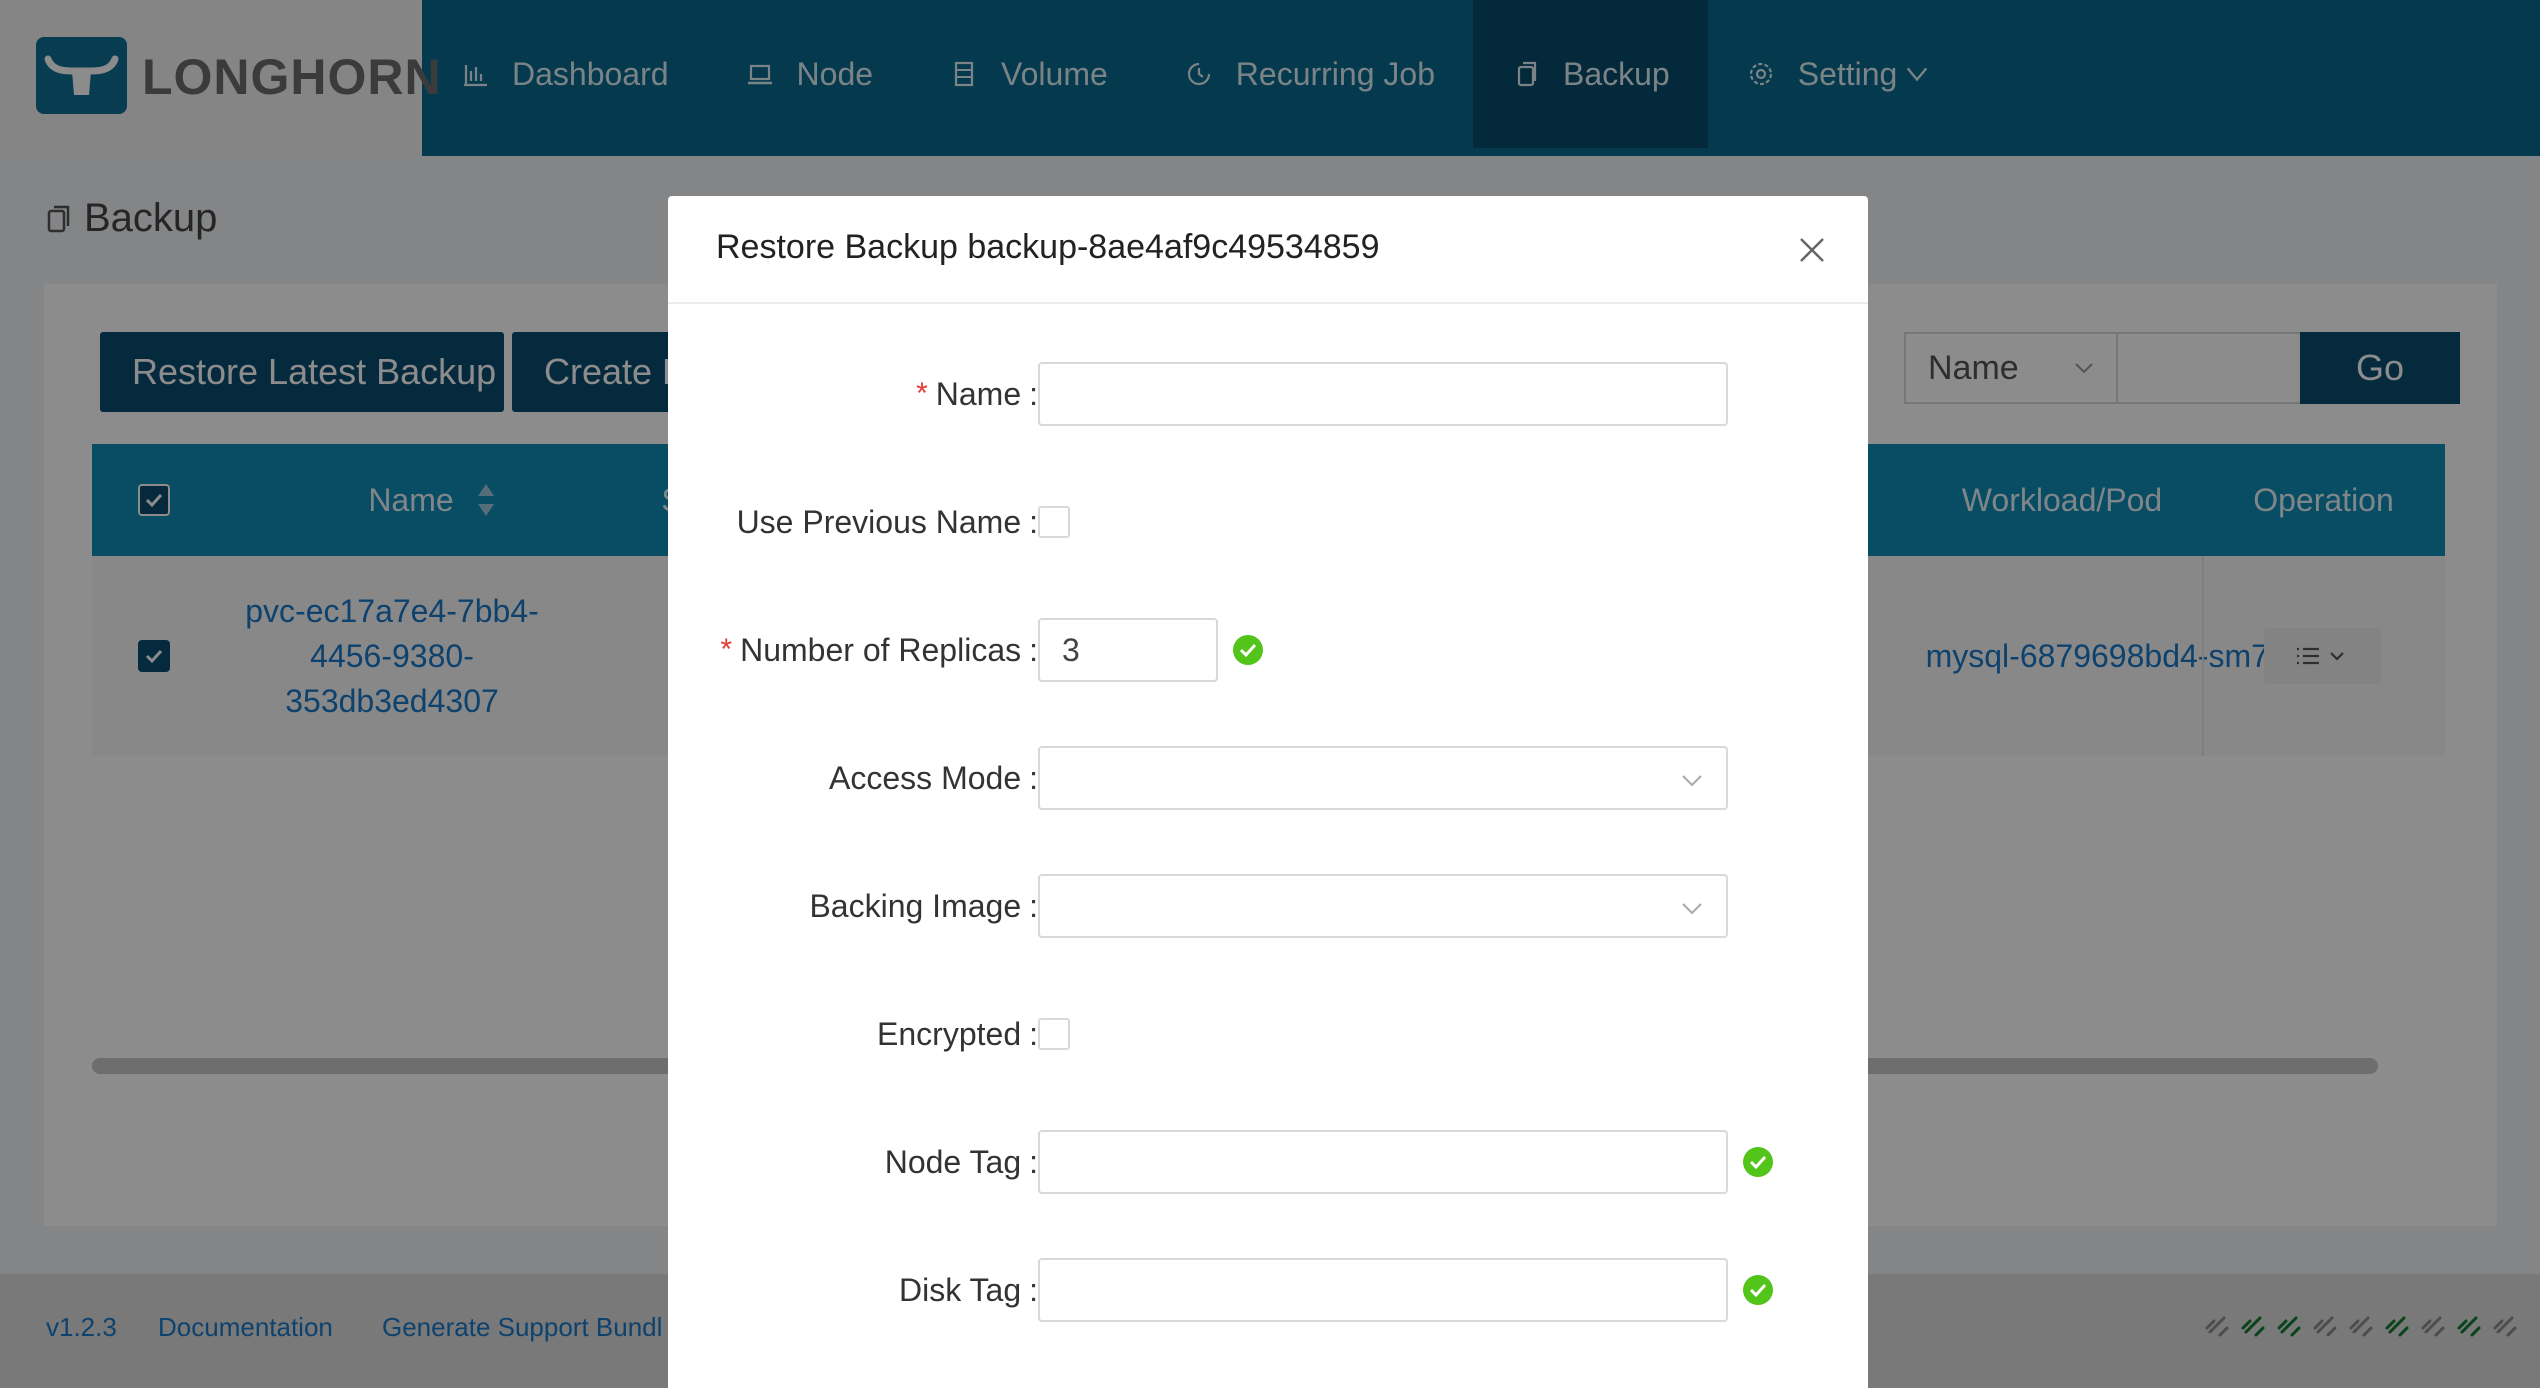 This screenshot has width=2540, height=1388. What do you see at coordinates (1054, 1034) in the screenshot?
I see `encrypted-checkbox` at bounding box center [1054, 1034].